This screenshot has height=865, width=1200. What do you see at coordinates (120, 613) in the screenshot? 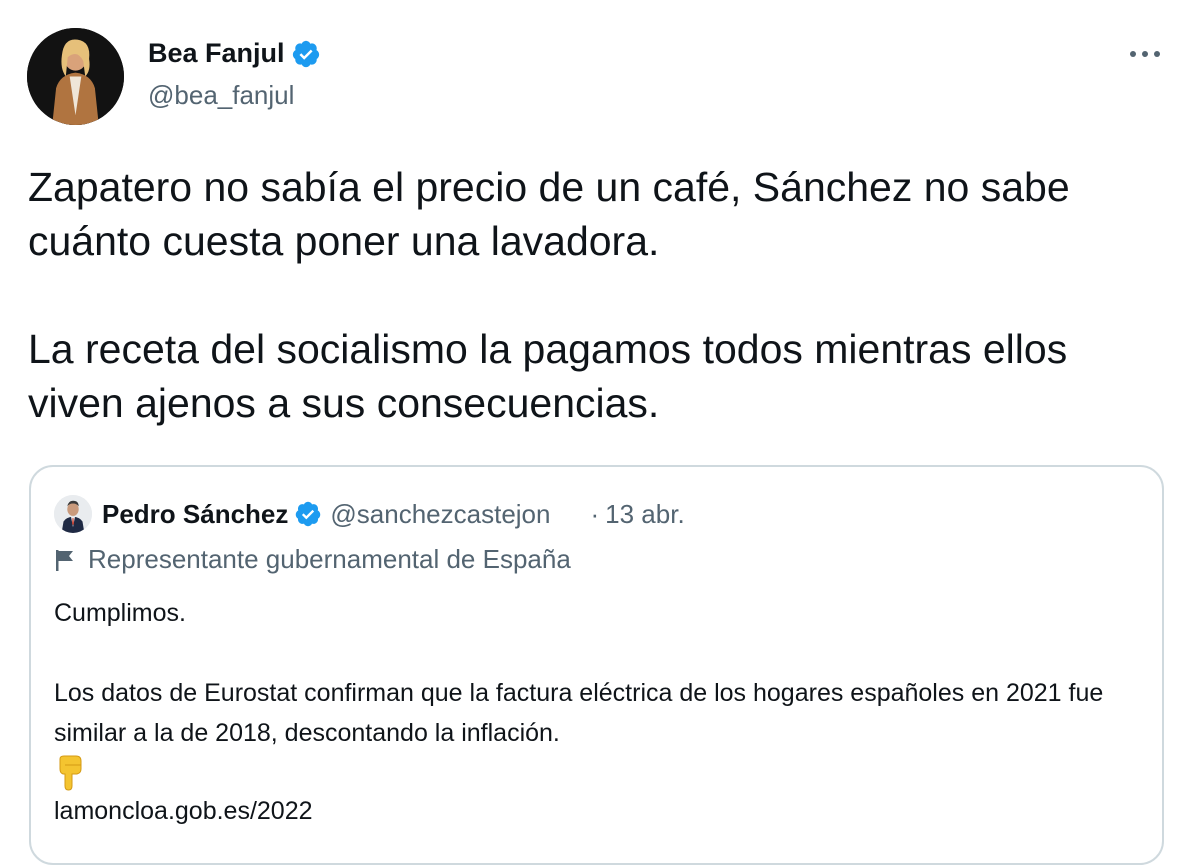
I see `quoted-paragraph: Cumplimos.` at bounding box center [120, 613].